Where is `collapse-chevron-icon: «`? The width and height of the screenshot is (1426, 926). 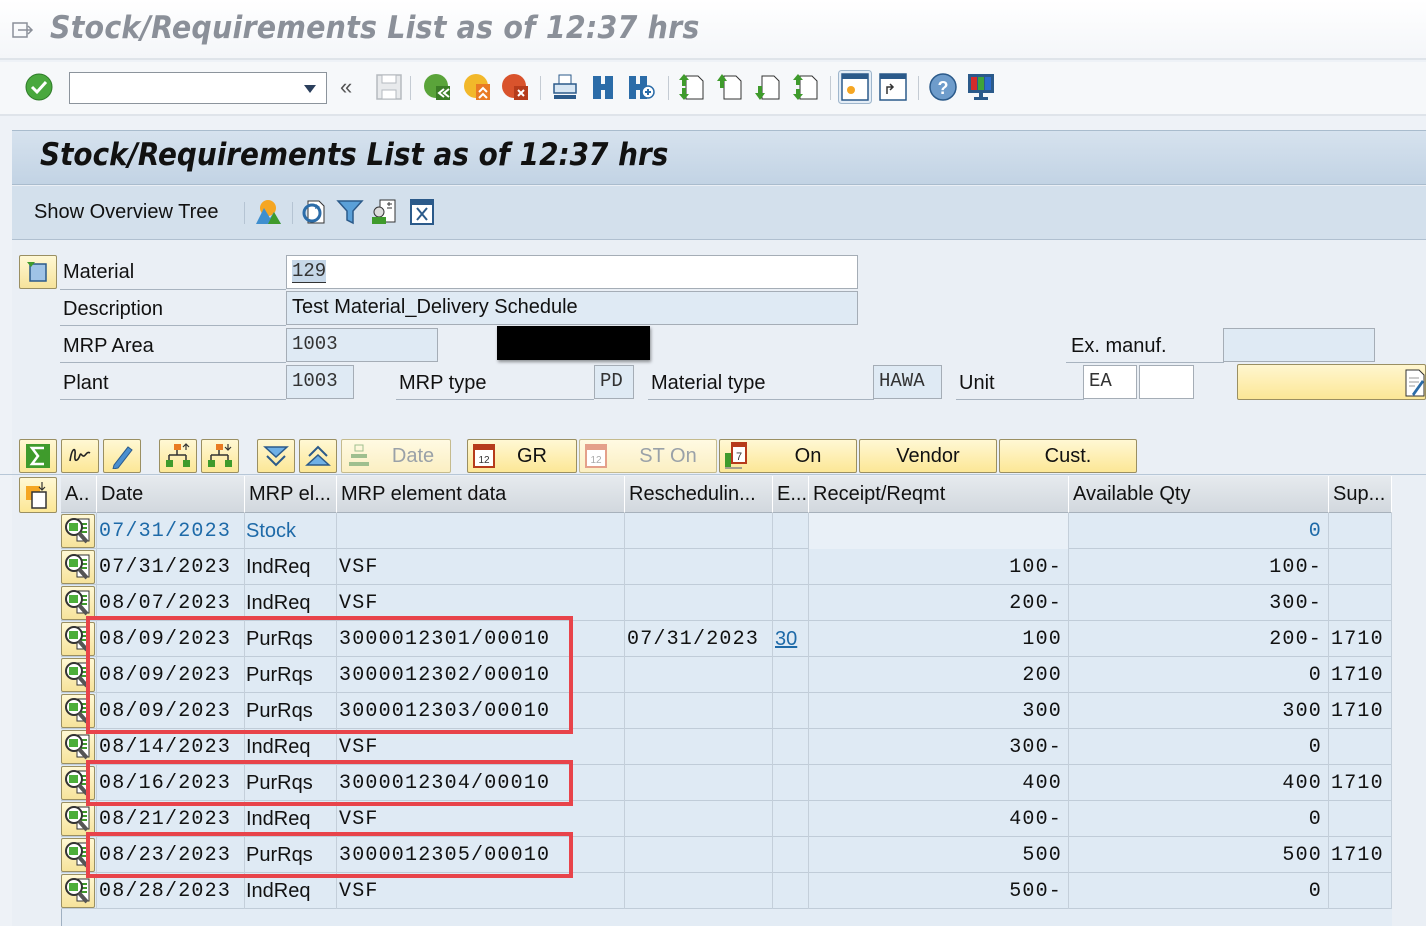 collapse-chevron-icon: « is located at coordinates (346, 87).